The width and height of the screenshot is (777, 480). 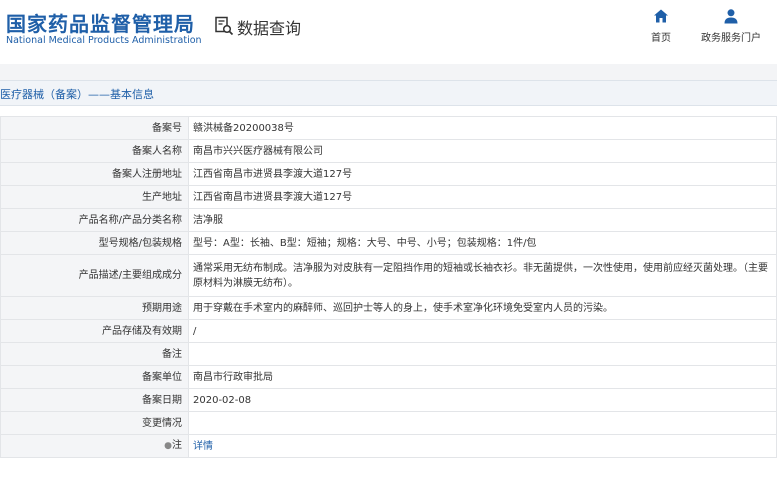 What do you see at coordinates (388, 72) in the screenshot?
I see `header-separator` at bounding box center [388, 72].